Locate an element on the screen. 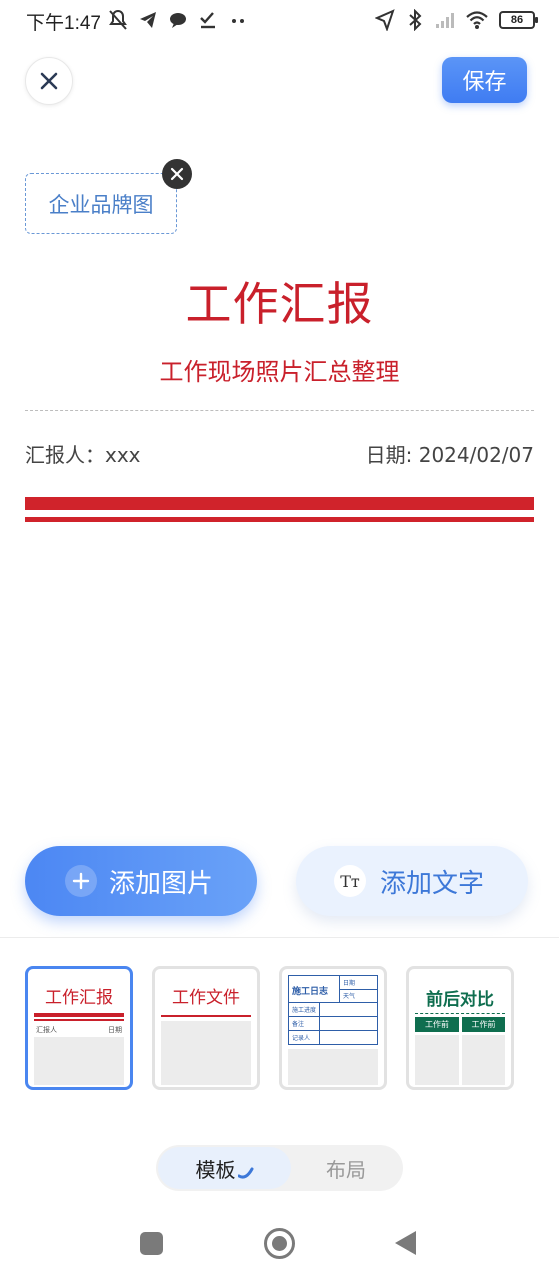 The height and width of the screenshot is (1280, 559). tab-templates: 模板 is located at coordinates (224, 1168).